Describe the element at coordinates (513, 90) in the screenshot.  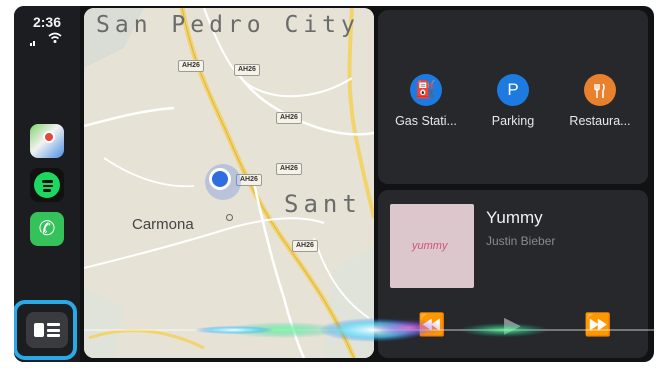
I see `parking-icon: P` at that location.